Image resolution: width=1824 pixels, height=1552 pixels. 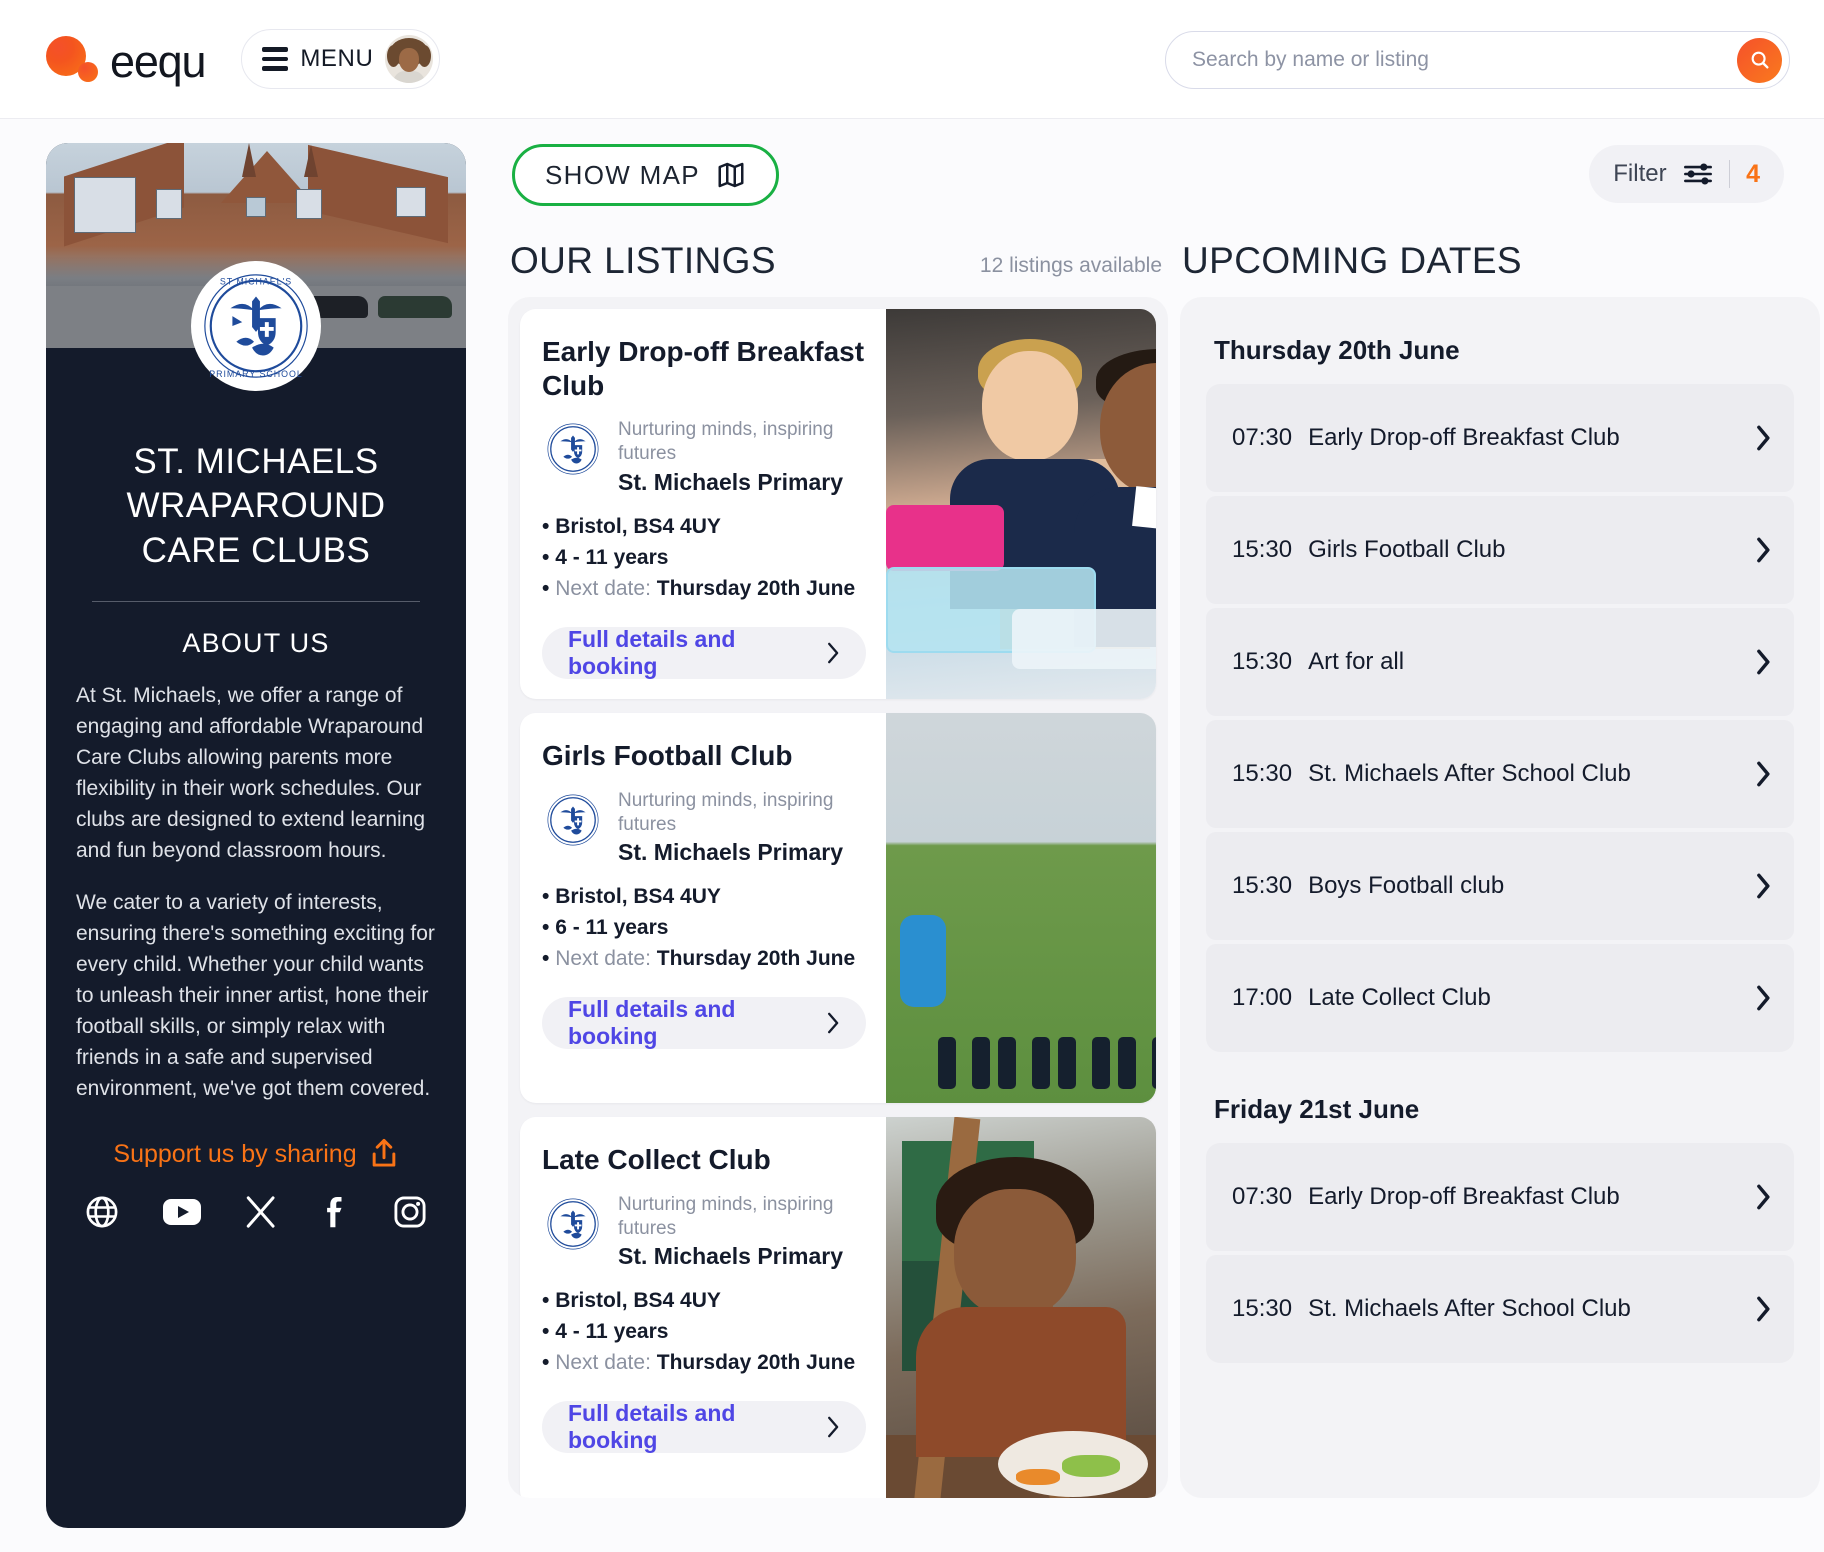 I want to click on instagram-icon, so click(x=410, y=1212).